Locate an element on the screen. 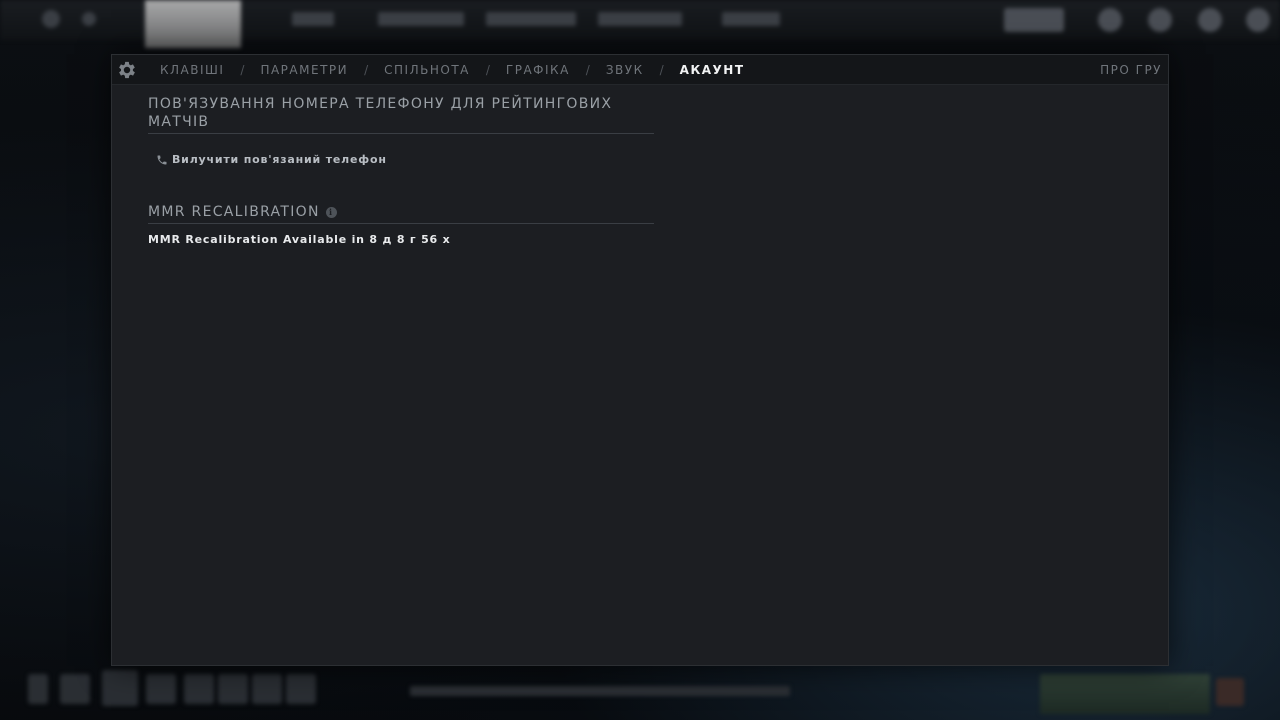 This screenshot has width=1280, height=720. background-avatar is located at coordinates (1258, 20).